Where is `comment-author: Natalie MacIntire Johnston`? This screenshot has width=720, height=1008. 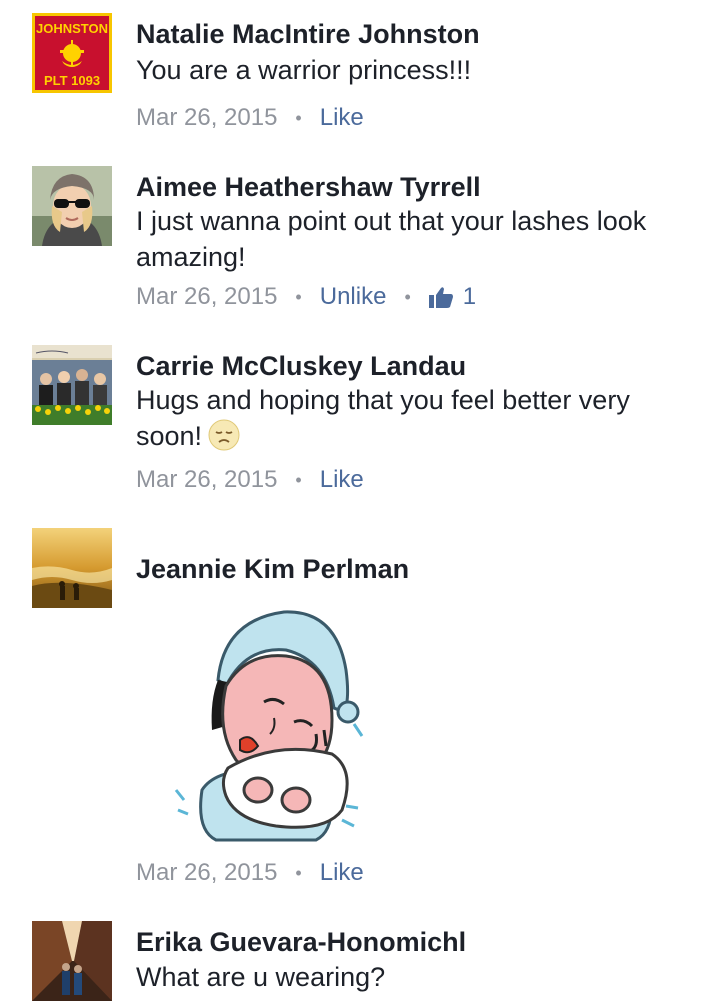
comment-author: Natalie MacIntire Johnston is located at coordinates (308, 34).